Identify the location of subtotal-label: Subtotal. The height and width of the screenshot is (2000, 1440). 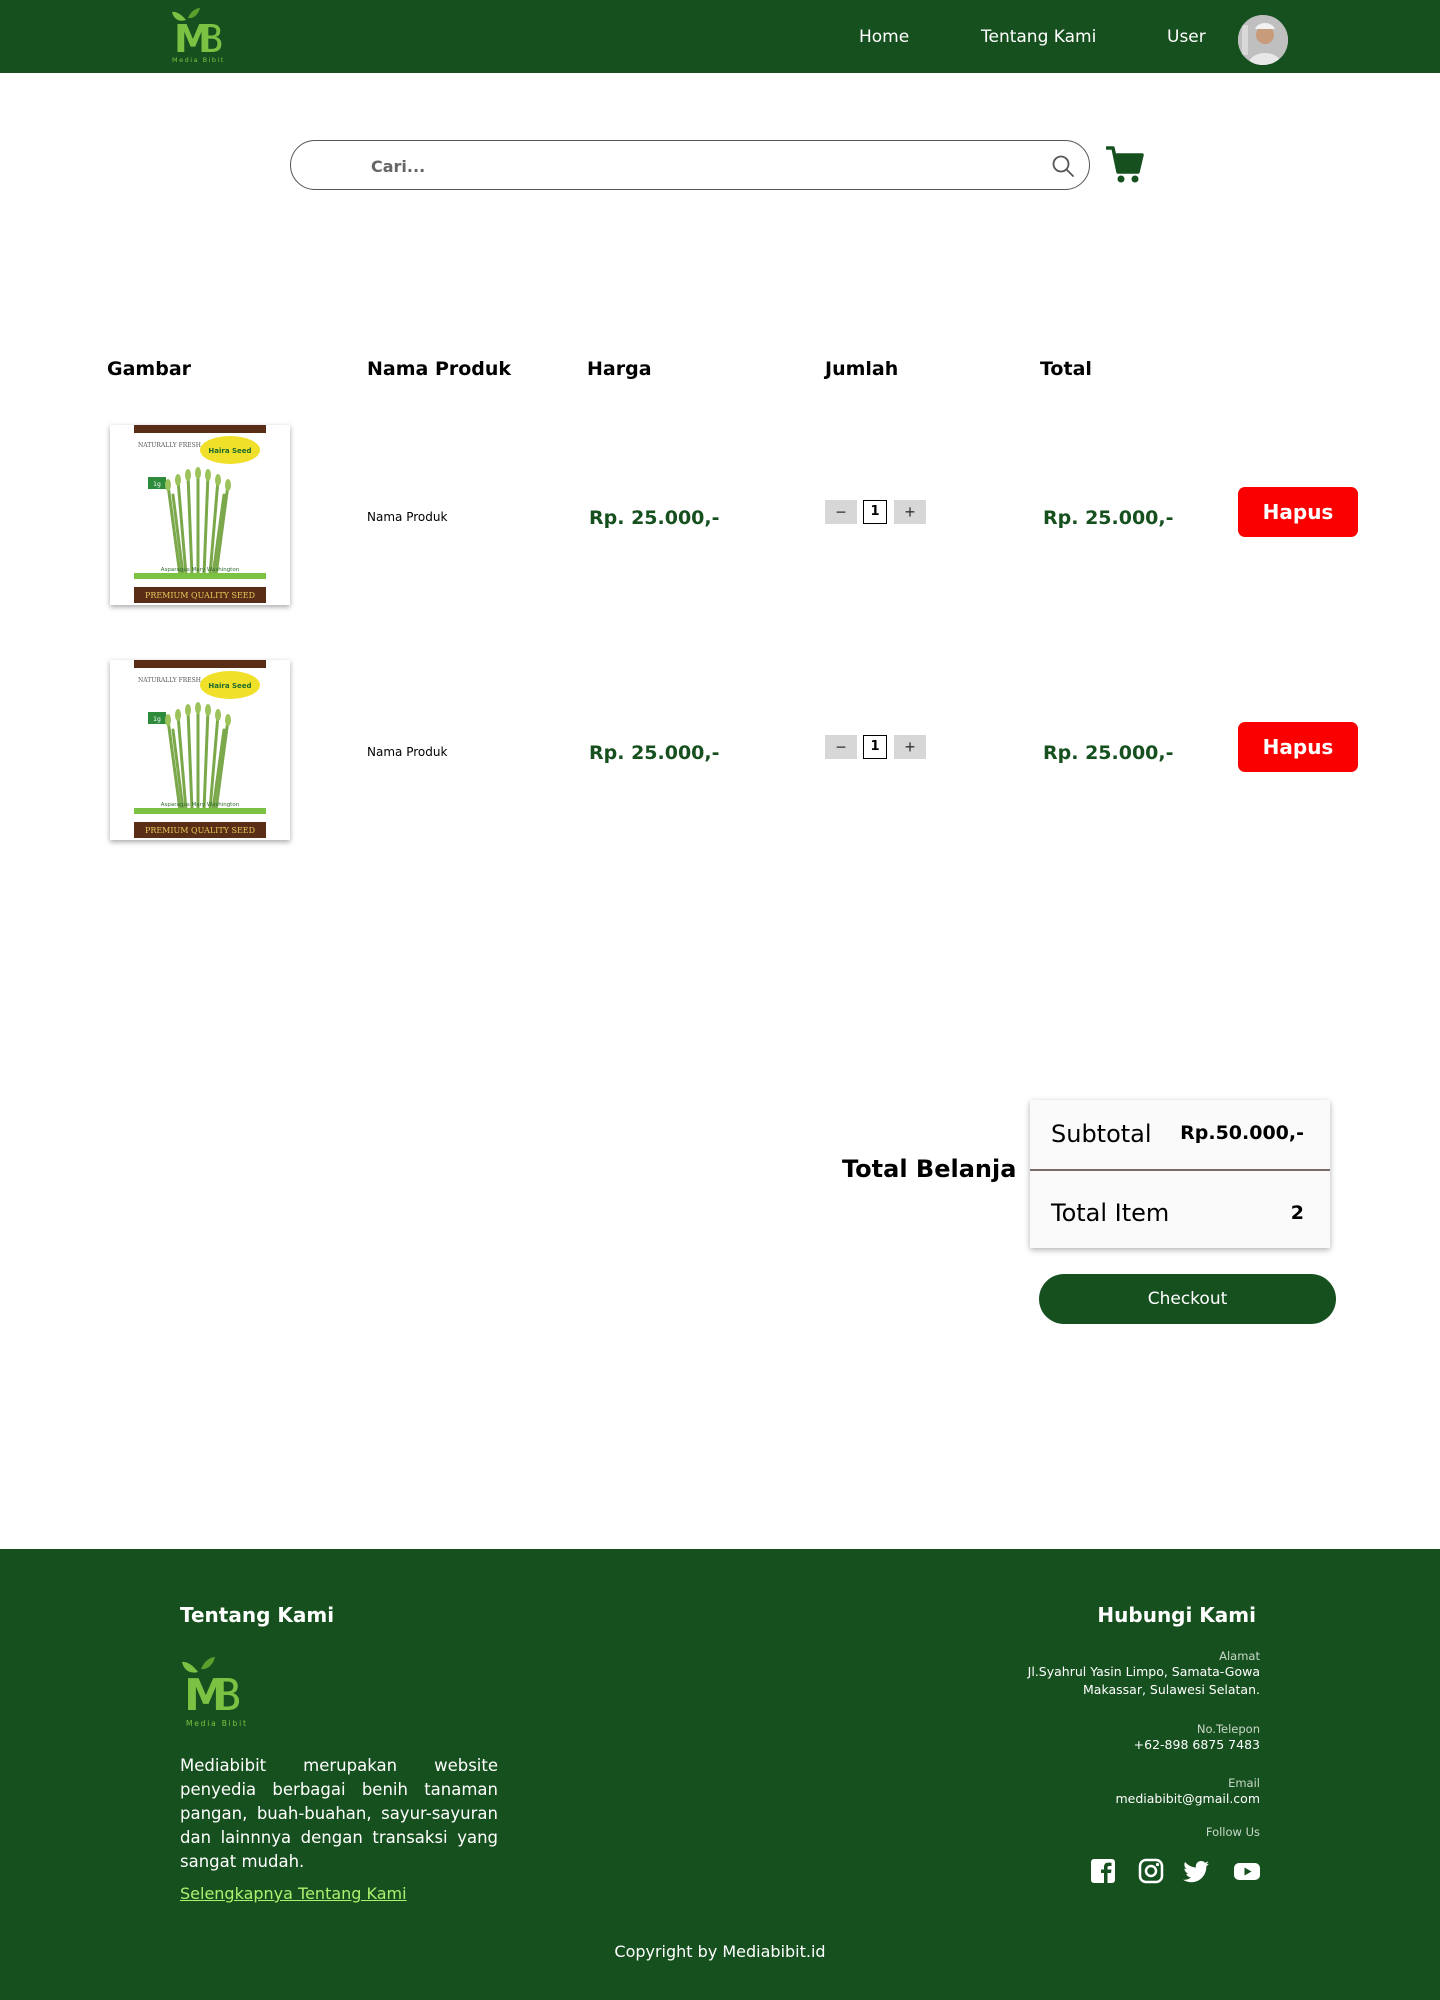
(1101, 1134).